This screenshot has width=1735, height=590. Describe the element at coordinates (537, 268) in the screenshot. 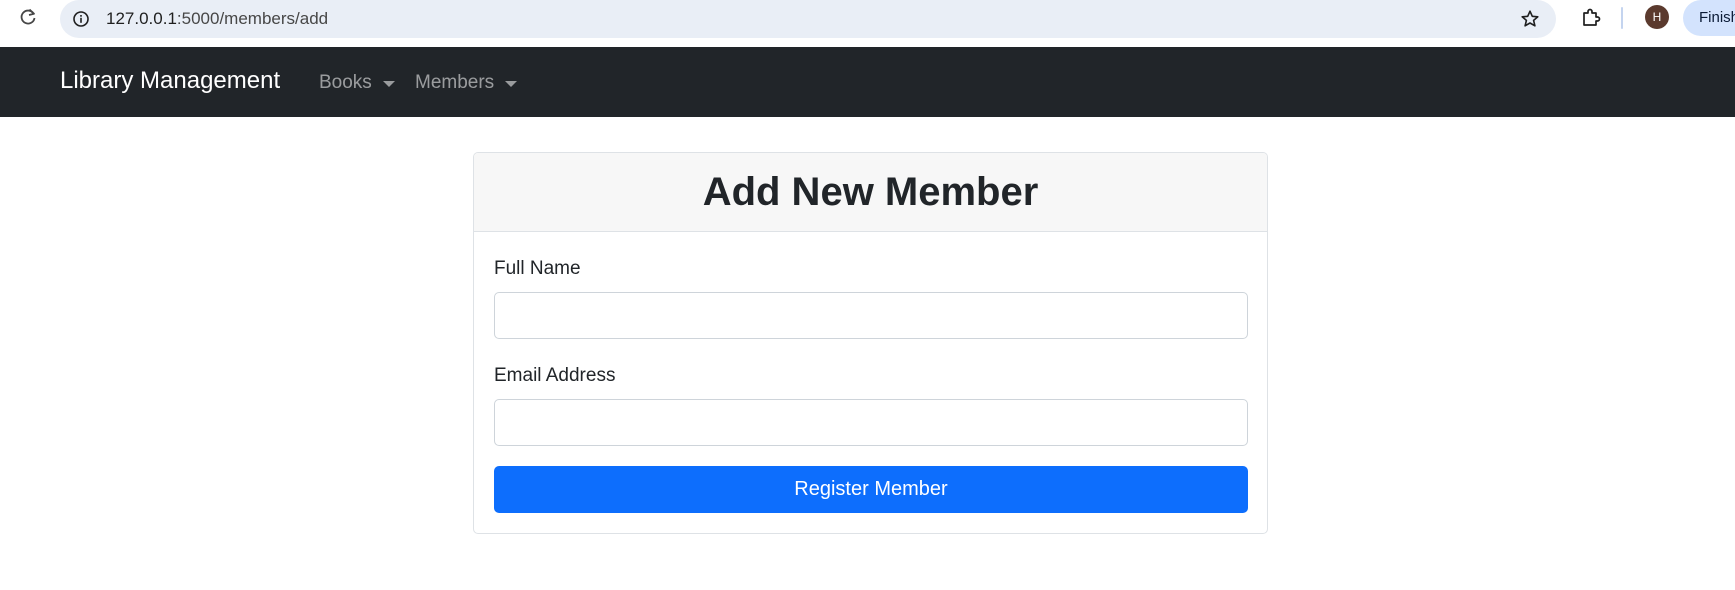

I see `full-name-label: Full Name` at that location.